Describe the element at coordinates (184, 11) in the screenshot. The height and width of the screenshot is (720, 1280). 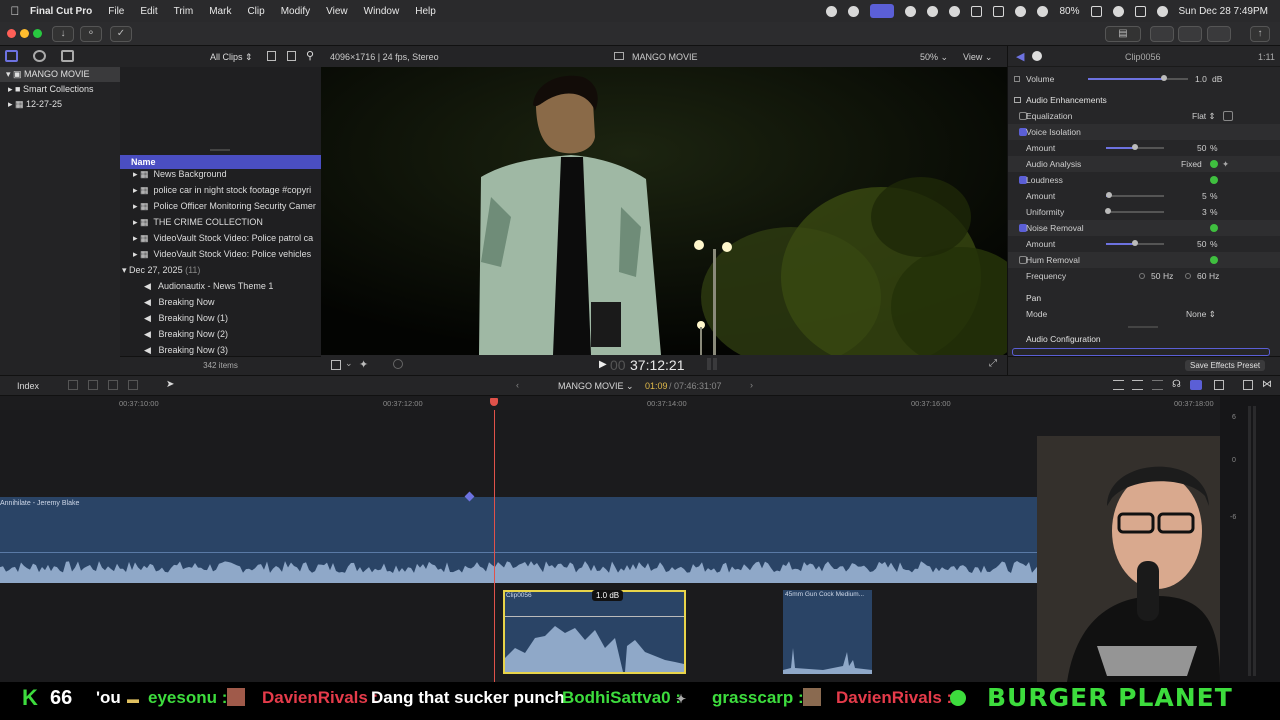
I see `menu-trim: Trim` at that location.